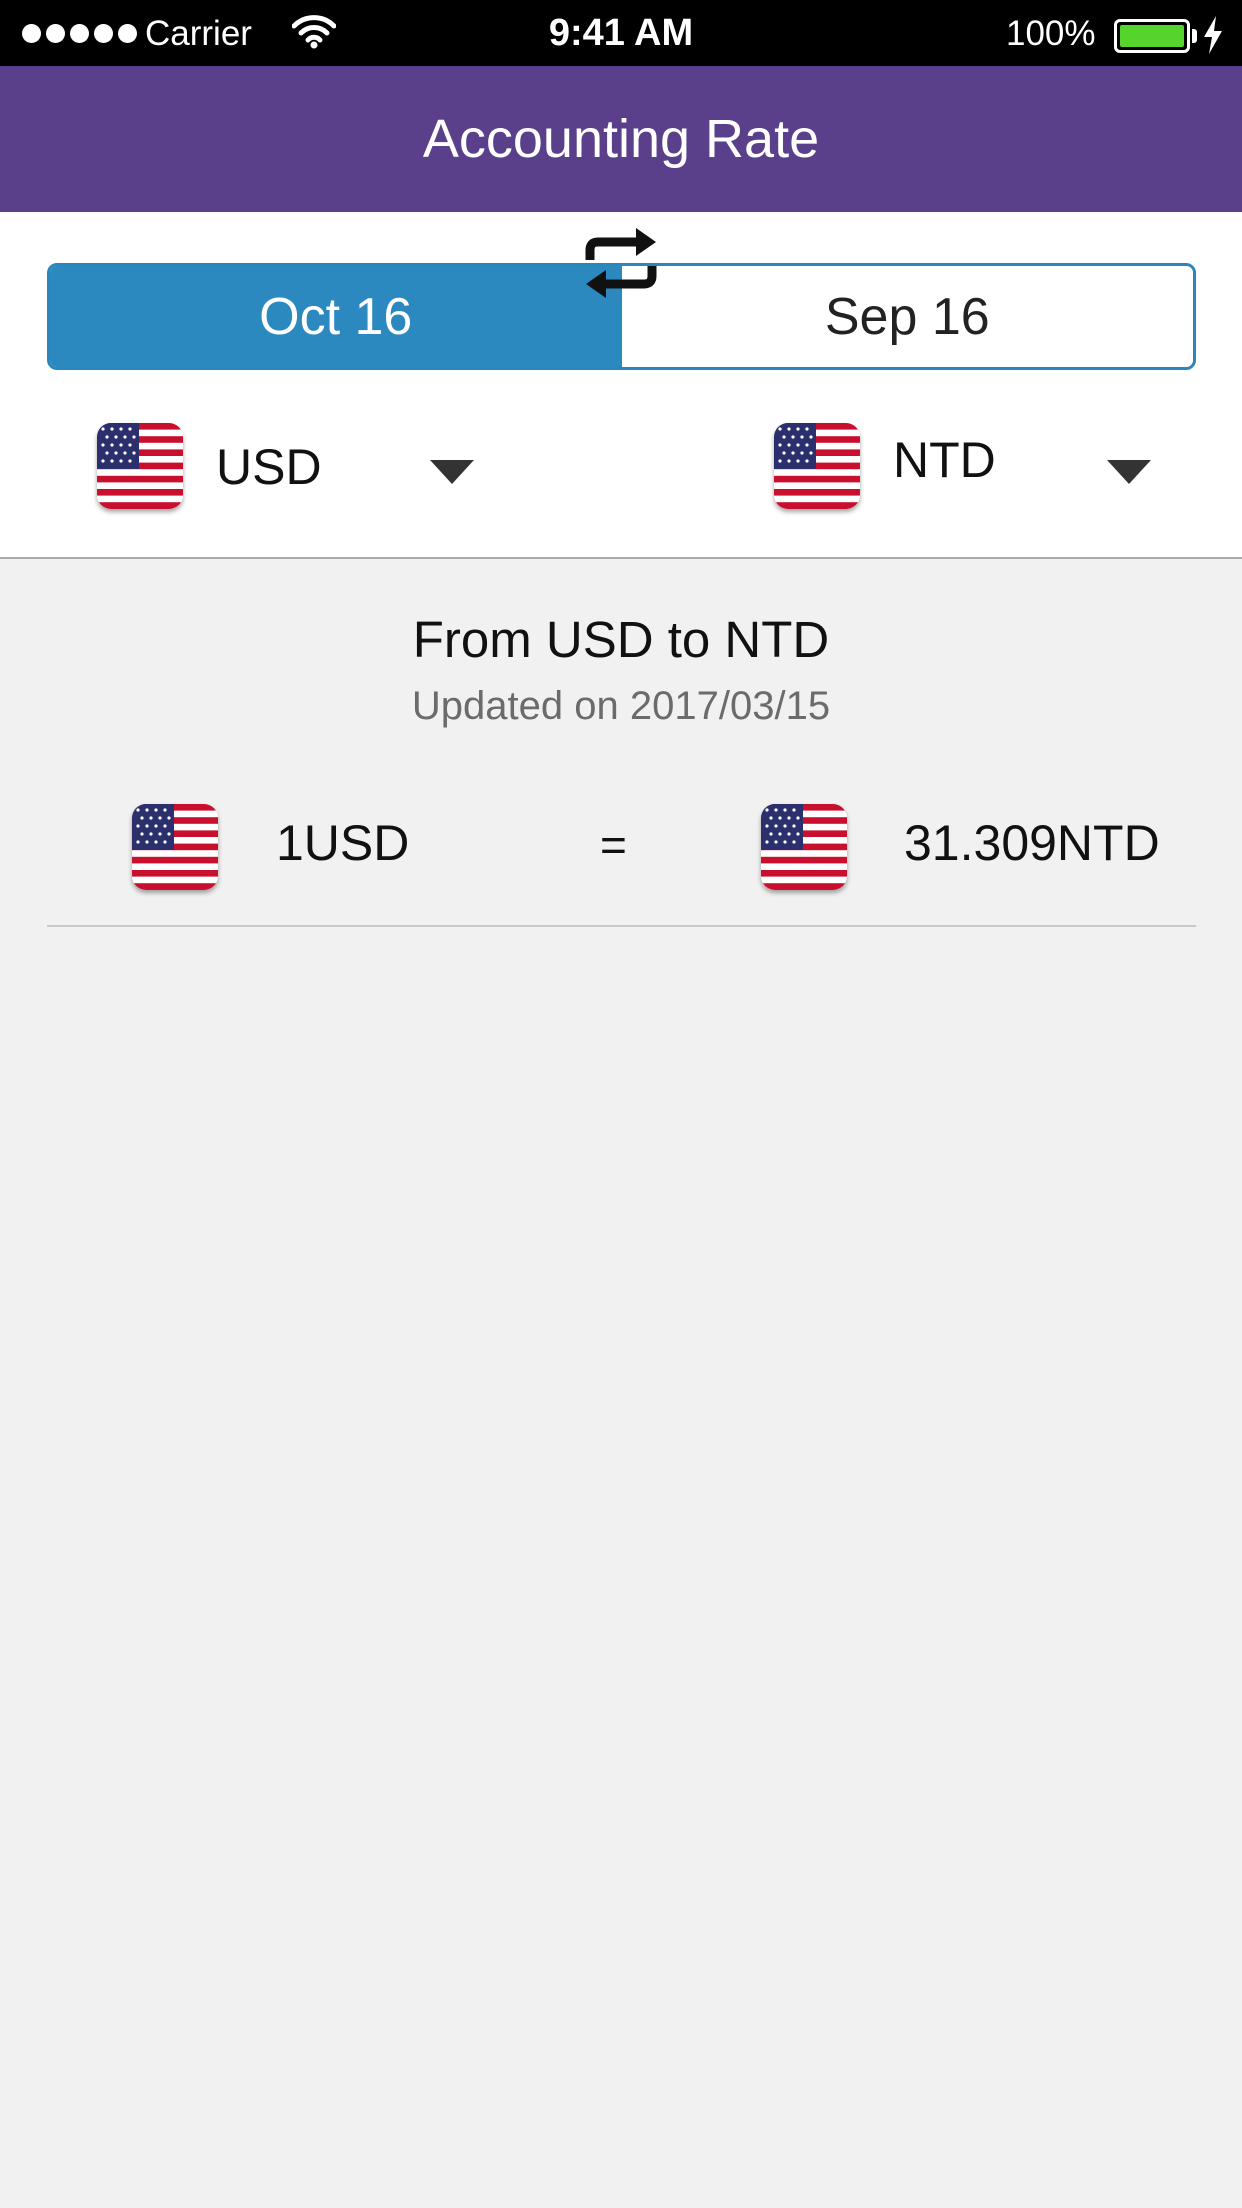 The height and width of the screenshot is (2208, 1242). Describe the element at coordinates (613, 845) in the screenshot. I see `equals-sign: =` at that location.